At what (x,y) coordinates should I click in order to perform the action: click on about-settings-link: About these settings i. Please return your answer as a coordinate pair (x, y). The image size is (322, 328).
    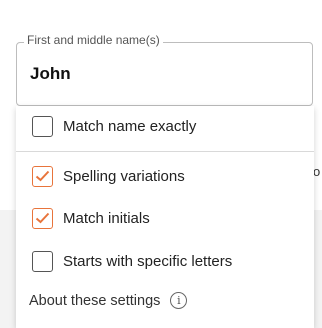
    Looking at the image, I should click on (108, 300).